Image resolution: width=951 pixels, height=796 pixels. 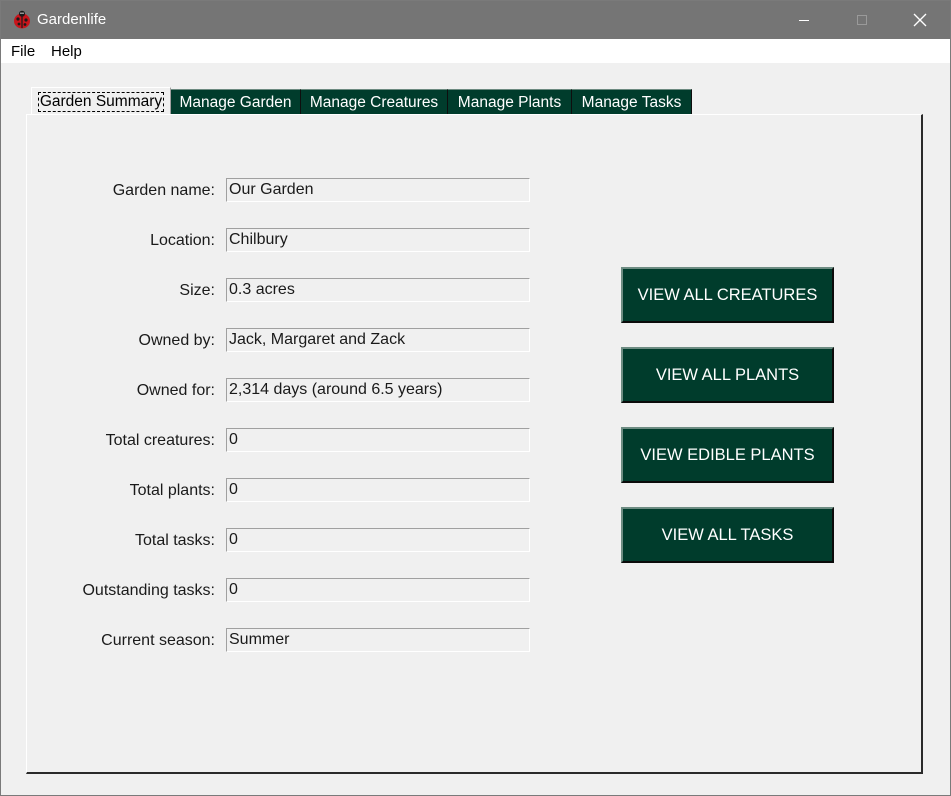 What do you see at coordinates (727, 375) in the screenshot?
I see `view-all-plants-button: VIEW ALL PLANTS` at bounding box center [727, 375].